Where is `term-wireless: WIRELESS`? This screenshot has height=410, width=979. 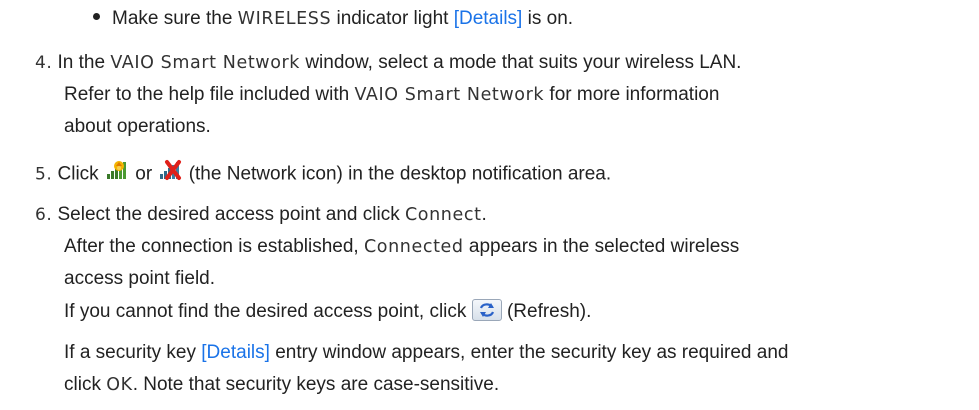
term-wireless: WIRELESS is located at coordinates (284, 19).